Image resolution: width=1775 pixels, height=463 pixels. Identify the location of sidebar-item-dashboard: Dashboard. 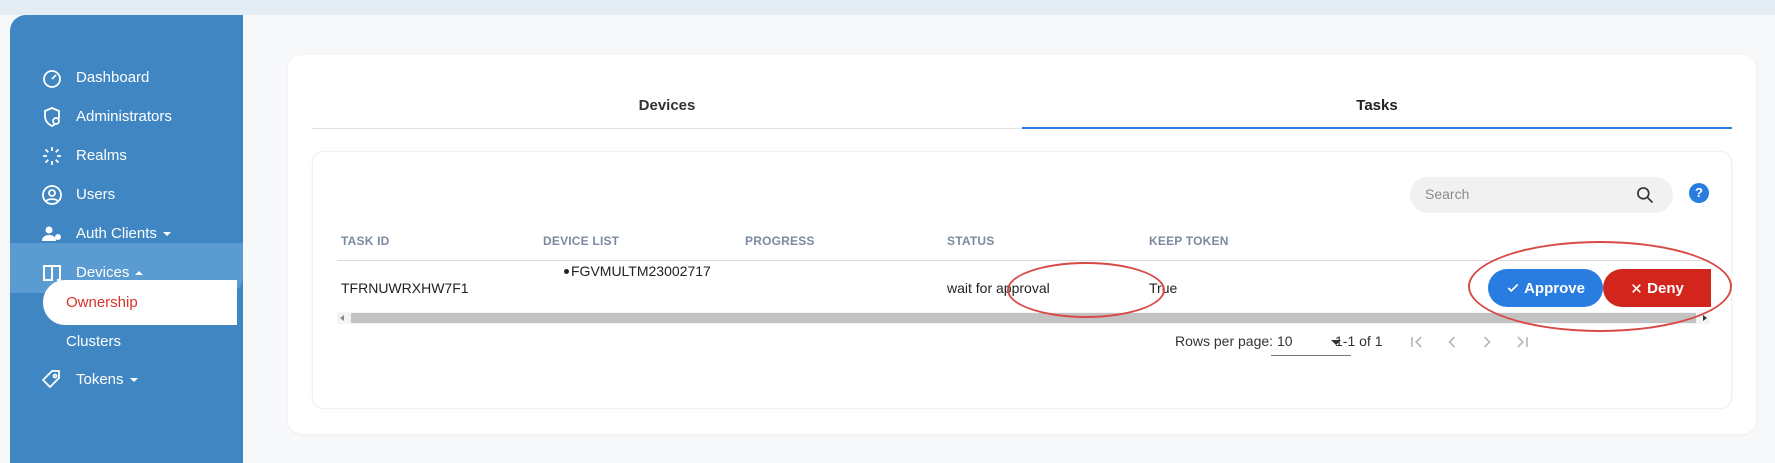
(126, 77).